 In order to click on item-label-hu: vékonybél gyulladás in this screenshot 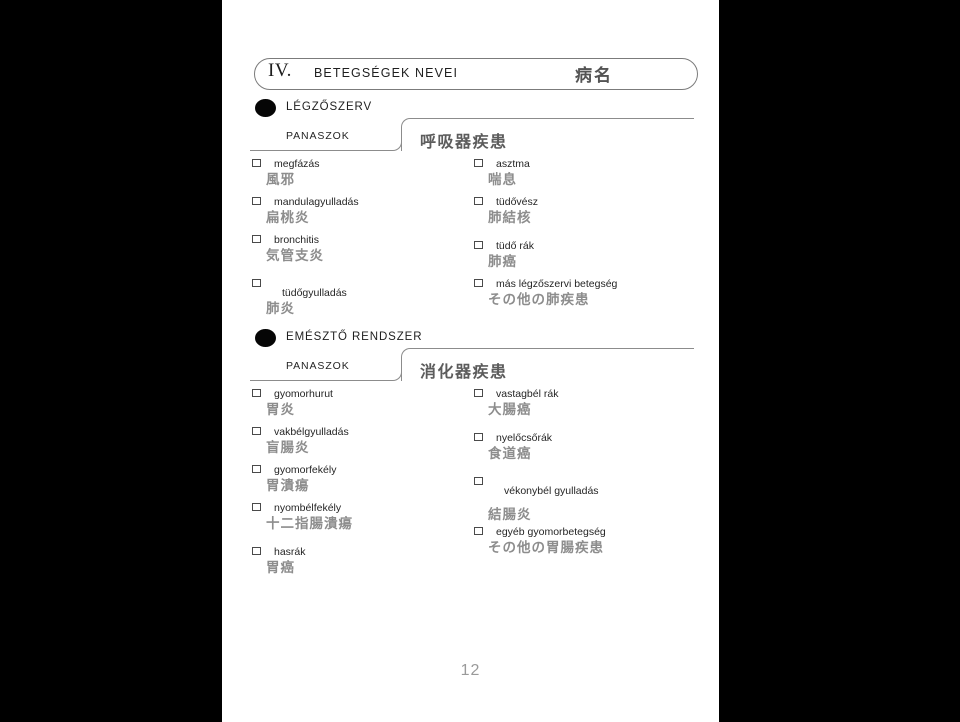, I will do `click(551, 491)`.